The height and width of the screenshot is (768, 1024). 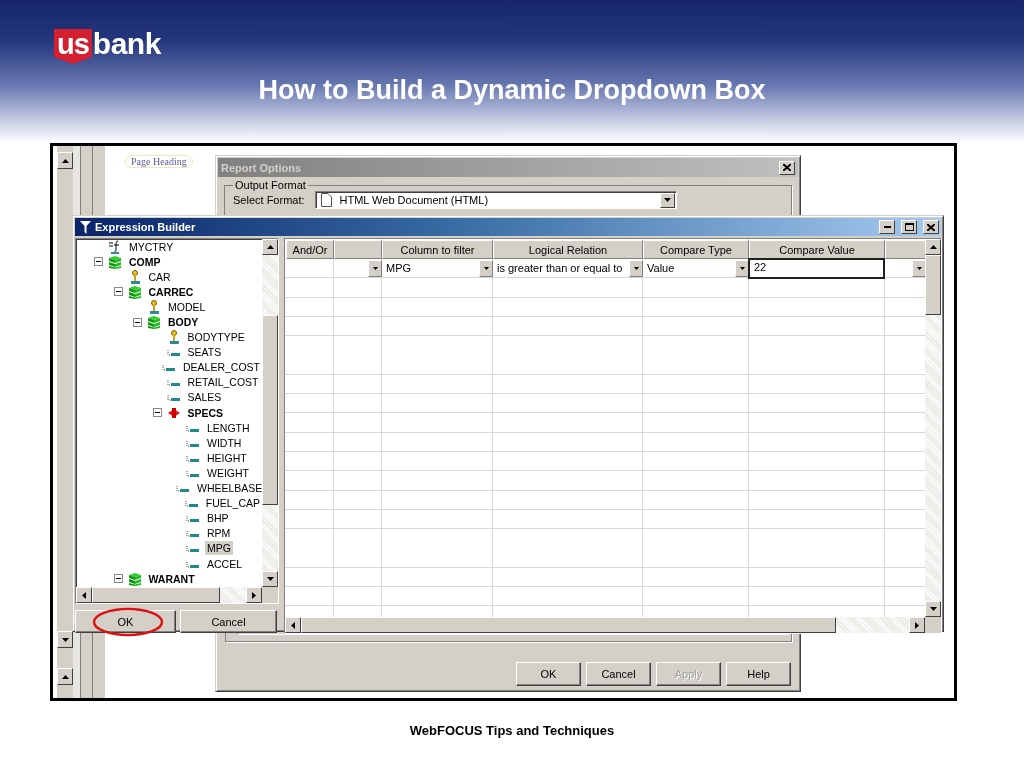 I want to click on tree-item: BHP, so click(x=218, y=518).